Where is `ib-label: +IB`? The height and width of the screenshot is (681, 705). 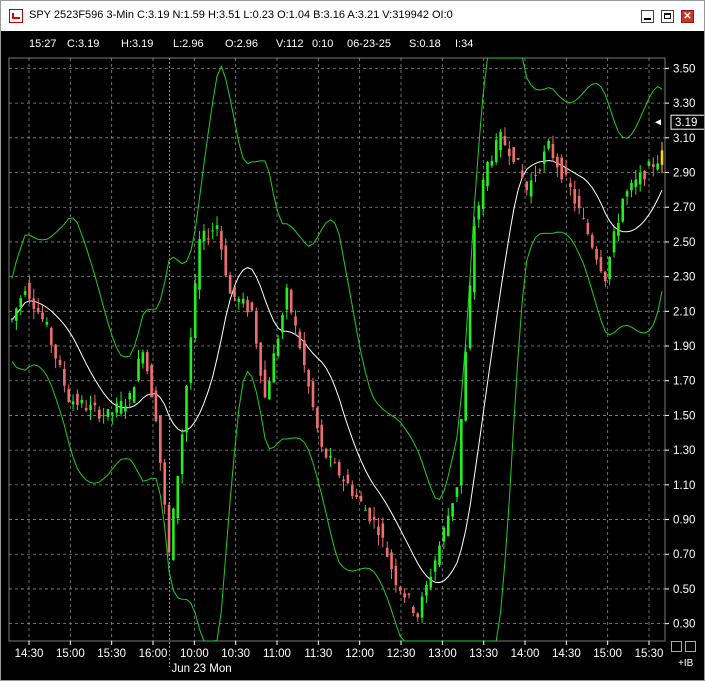 ib-label: +IB is located at coordinates (685, 663).